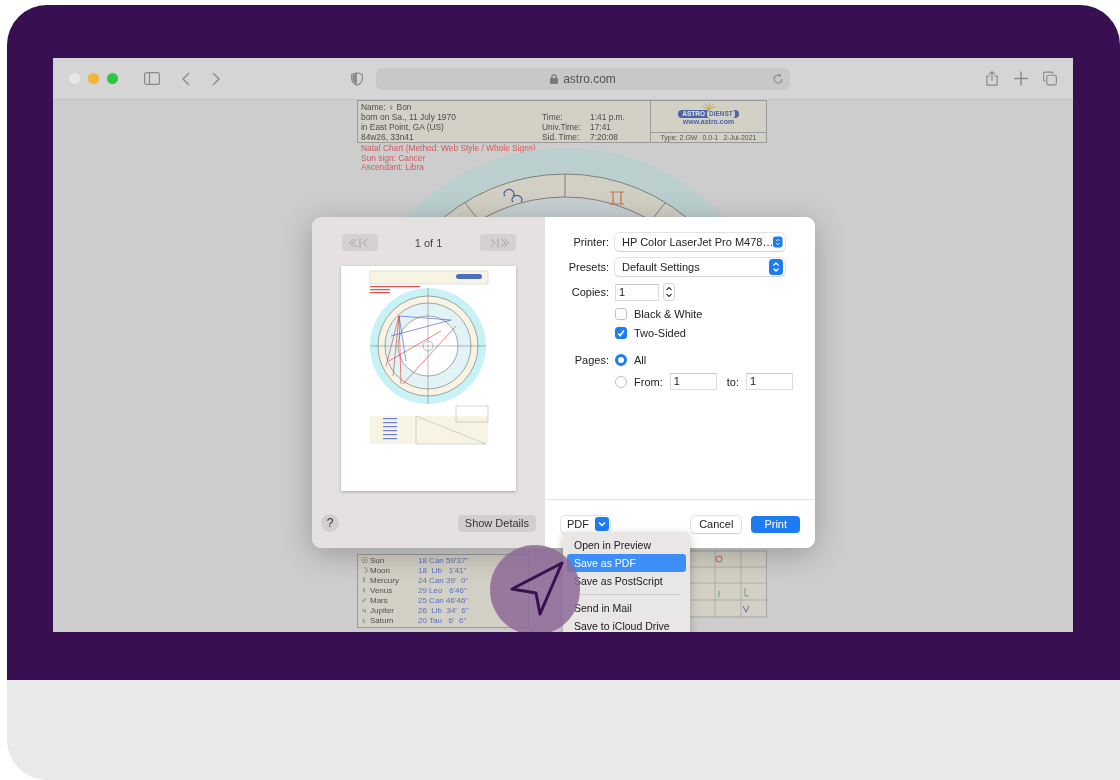 The image size is (1120, 780). I want to click on planet-symbol: ♄, so click(364, 620).